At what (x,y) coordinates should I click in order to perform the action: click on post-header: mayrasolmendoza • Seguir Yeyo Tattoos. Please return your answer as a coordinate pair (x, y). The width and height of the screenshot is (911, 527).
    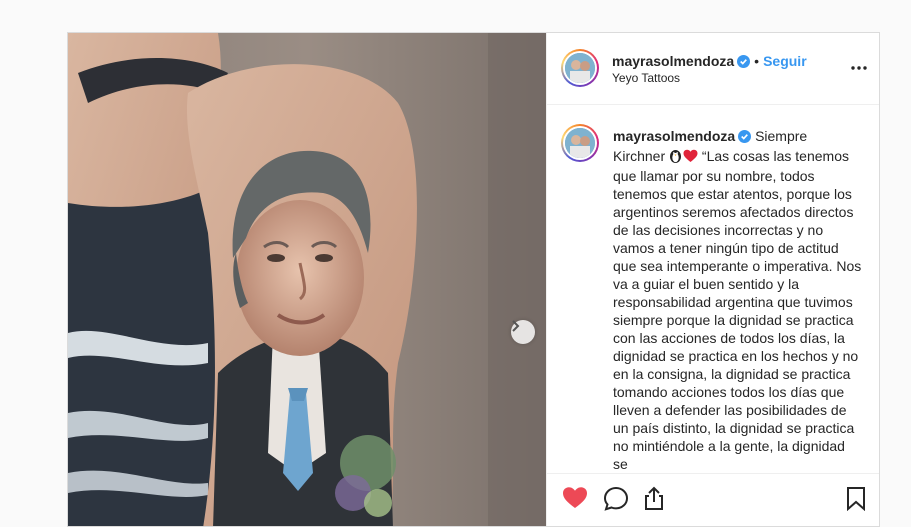
    Looking at the image, I should click on (713, 69).